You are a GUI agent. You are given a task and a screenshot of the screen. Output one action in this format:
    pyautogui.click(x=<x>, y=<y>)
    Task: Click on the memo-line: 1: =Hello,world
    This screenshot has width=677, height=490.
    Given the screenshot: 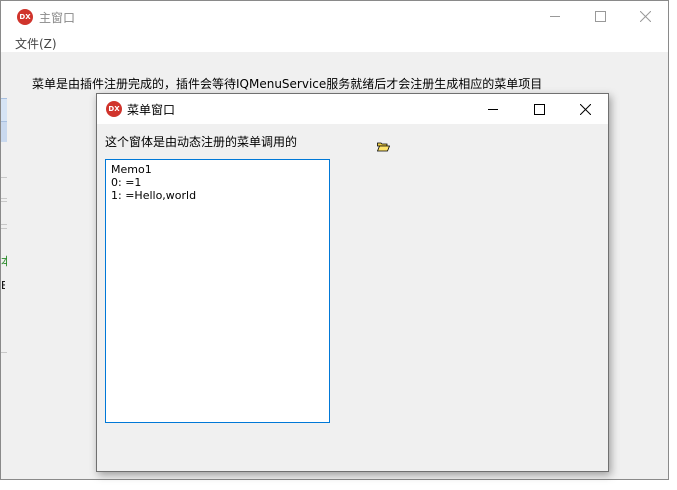 What is the action you would take?
    pyautogui.click(x=154, y=195)
    